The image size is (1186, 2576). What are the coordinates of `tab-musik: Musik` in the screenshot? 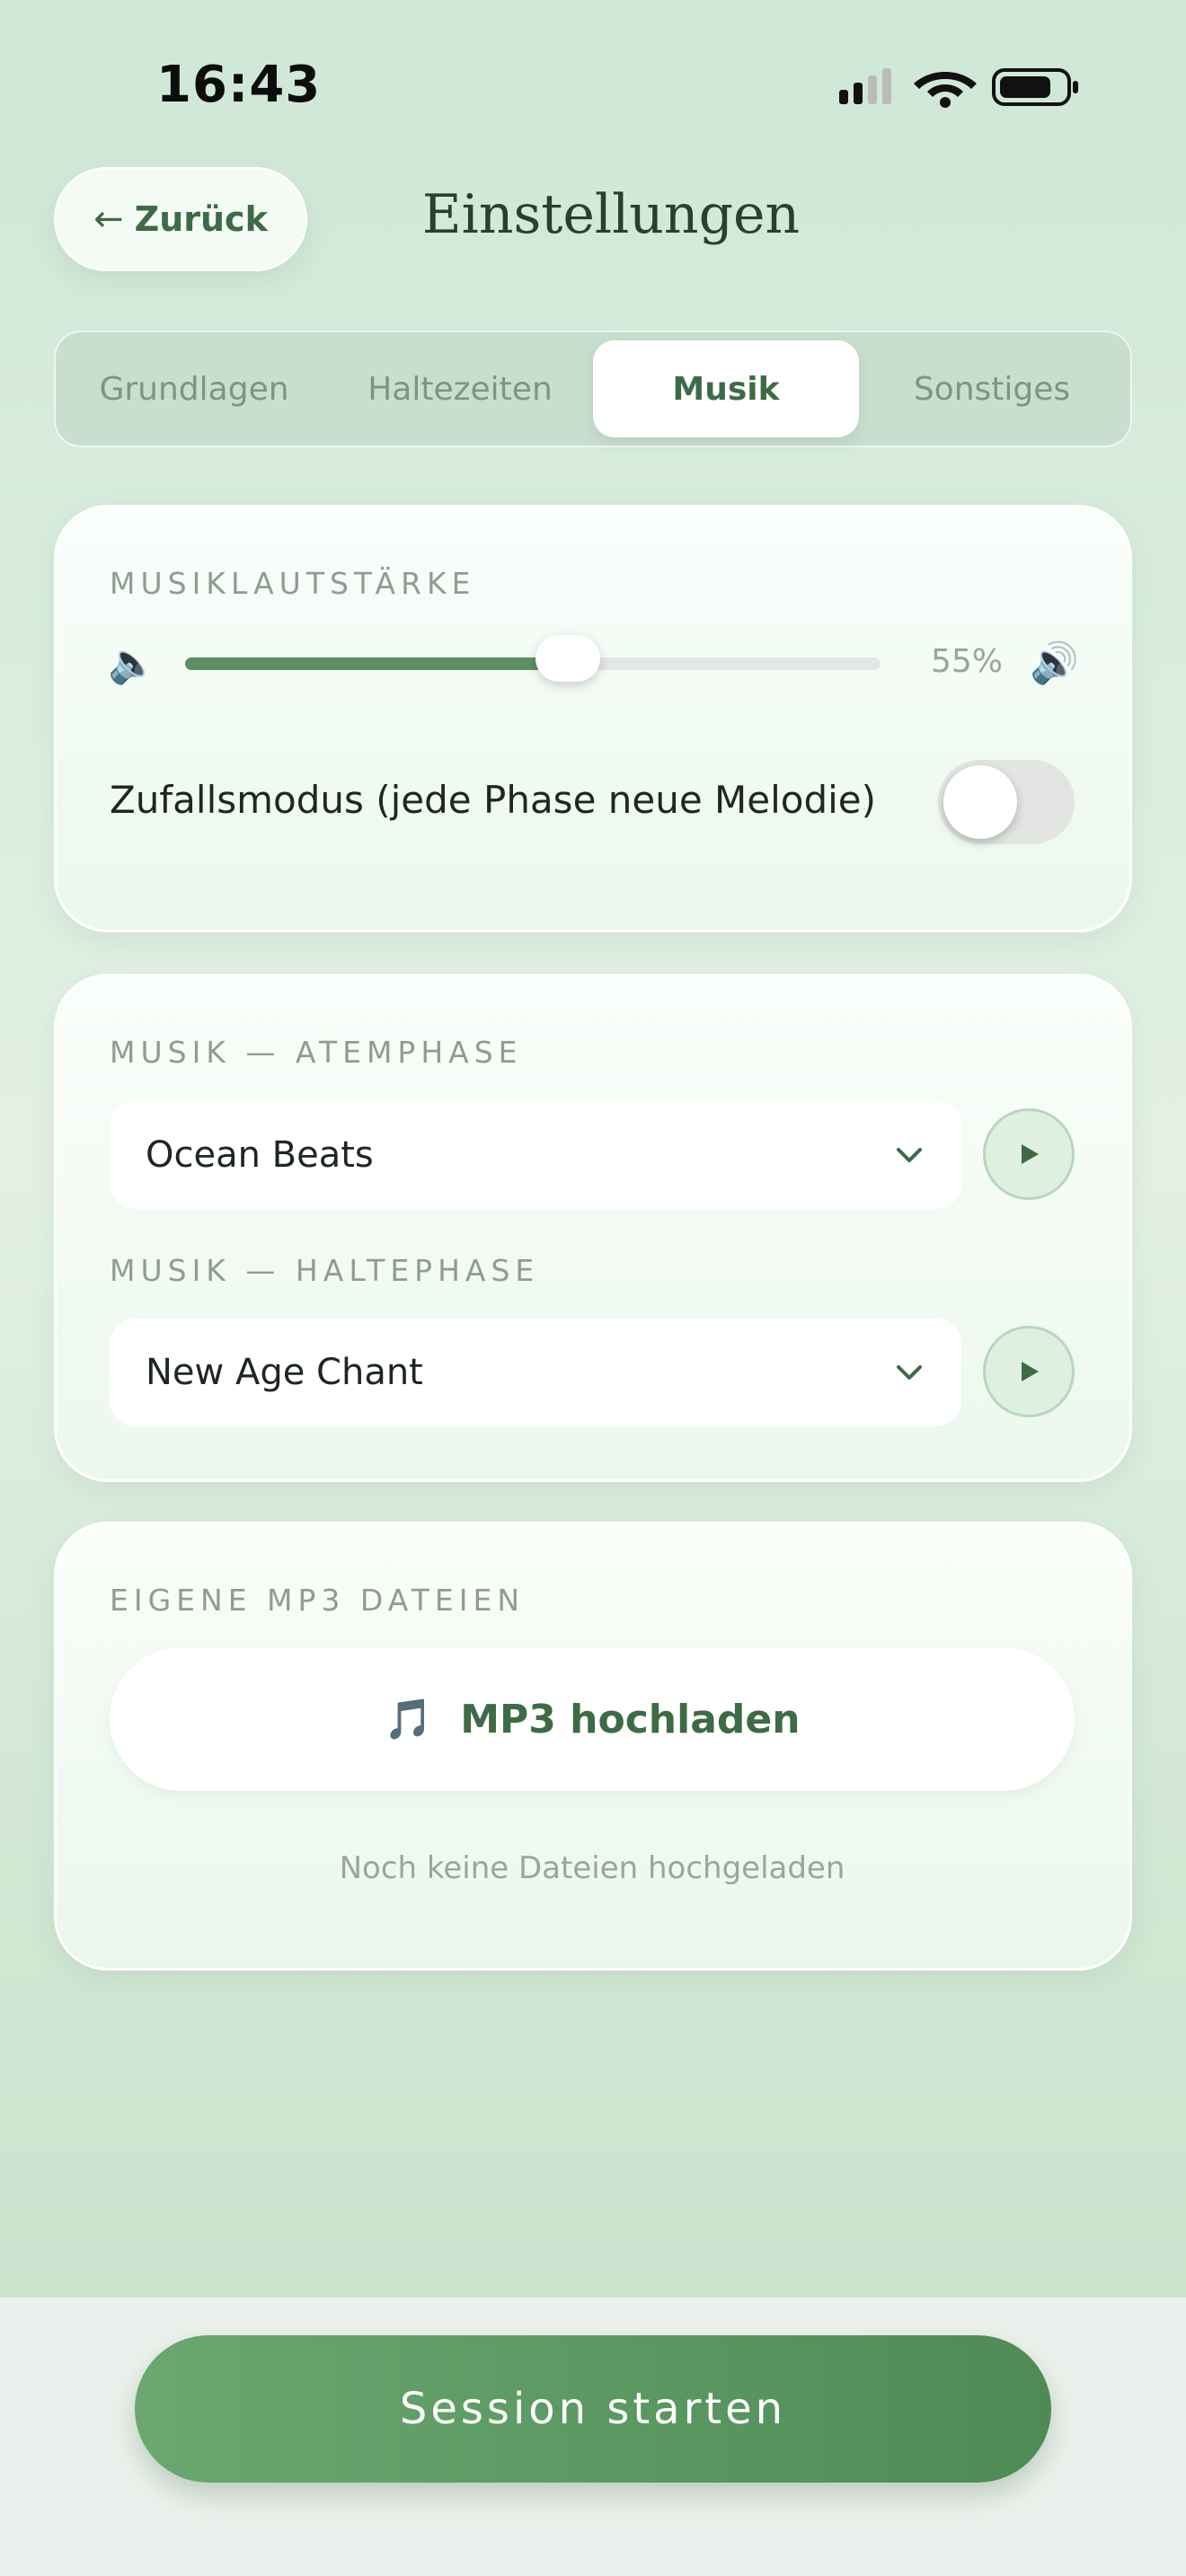 It's located at (726, 388).